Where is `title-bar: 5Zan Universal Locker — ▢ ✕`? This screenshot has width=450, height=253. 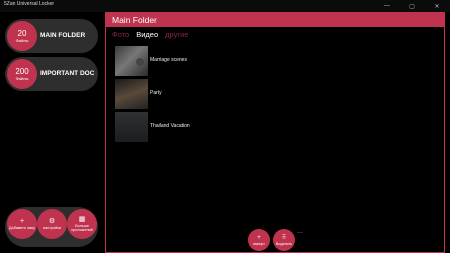 title-bar: 5Zan Universal Locker — ▢ ✕ is located at coordinates (225, 6).